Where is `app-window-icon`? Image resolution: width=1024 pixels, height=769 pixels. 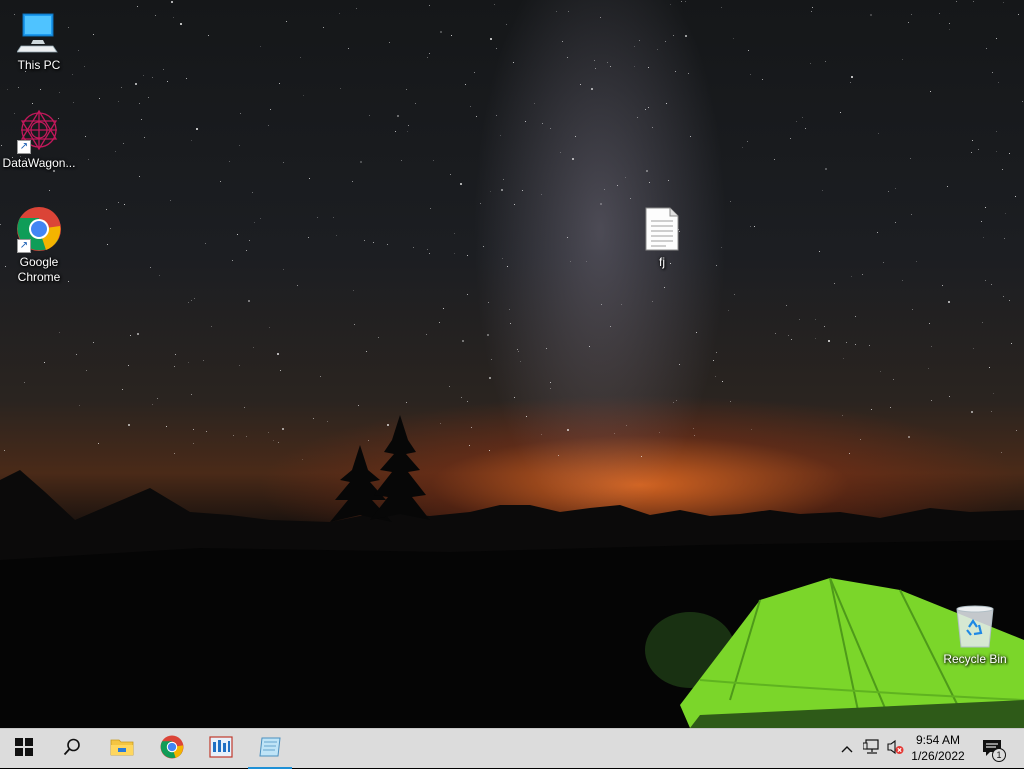
app-window-icon is located at coordinates (221, 749).